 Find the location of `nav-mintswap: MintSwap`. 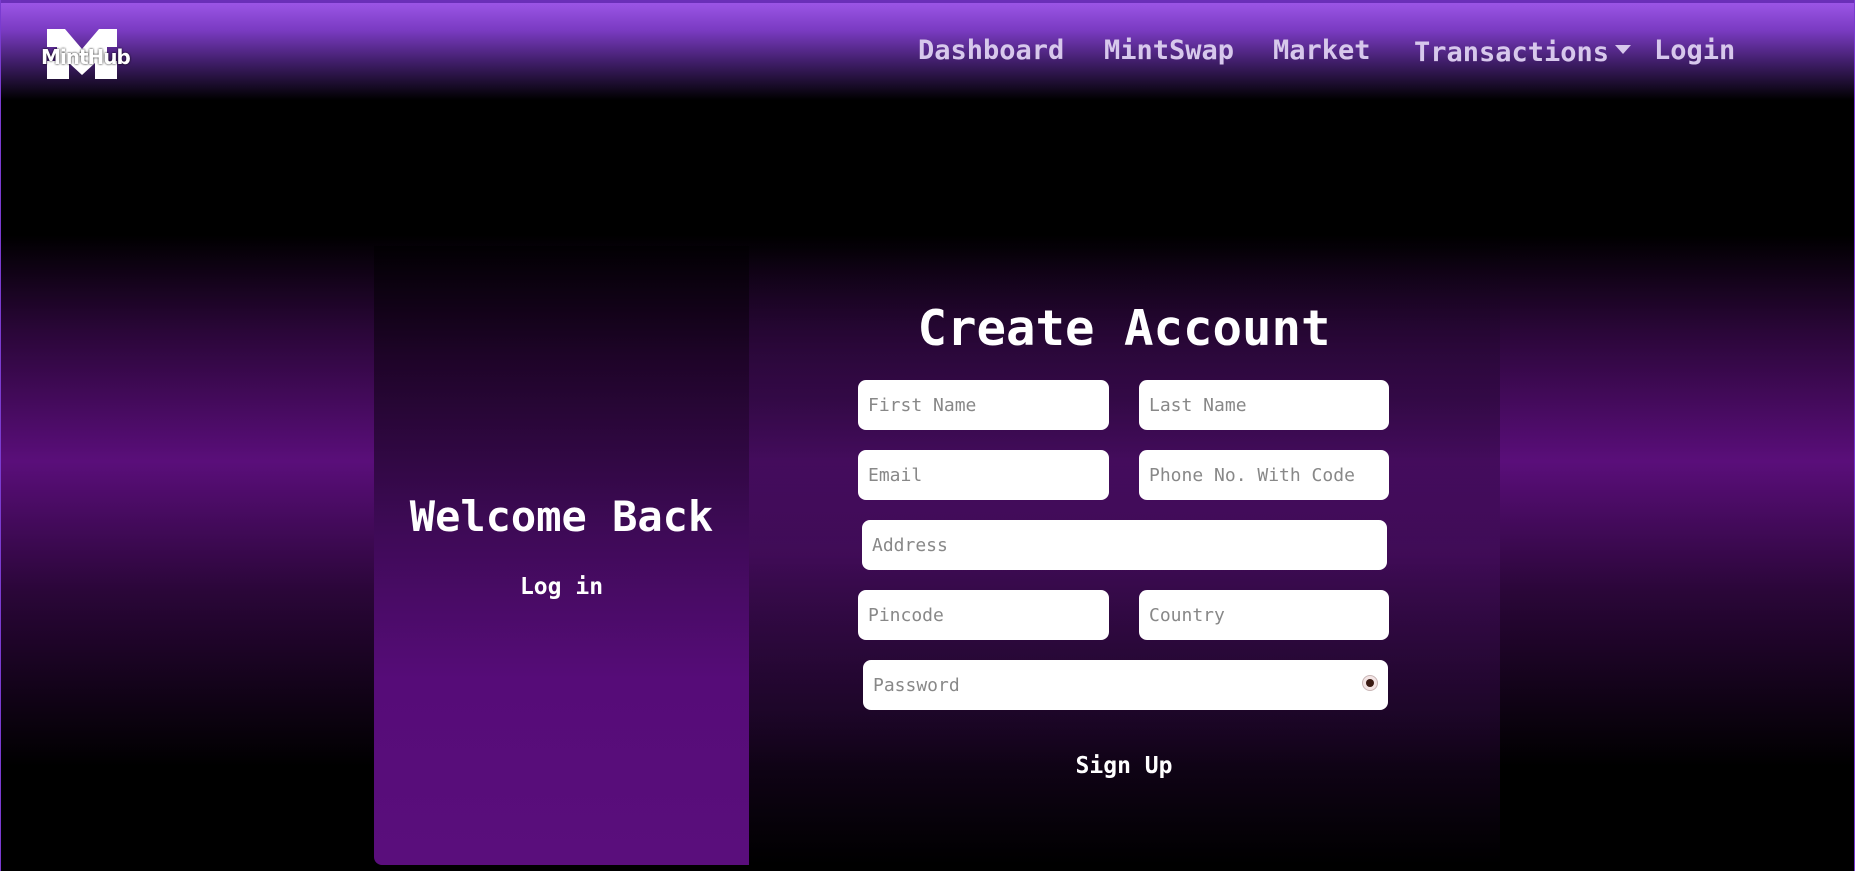

nav-mintswap: MintSwap is located at coordinates (1169, 50).